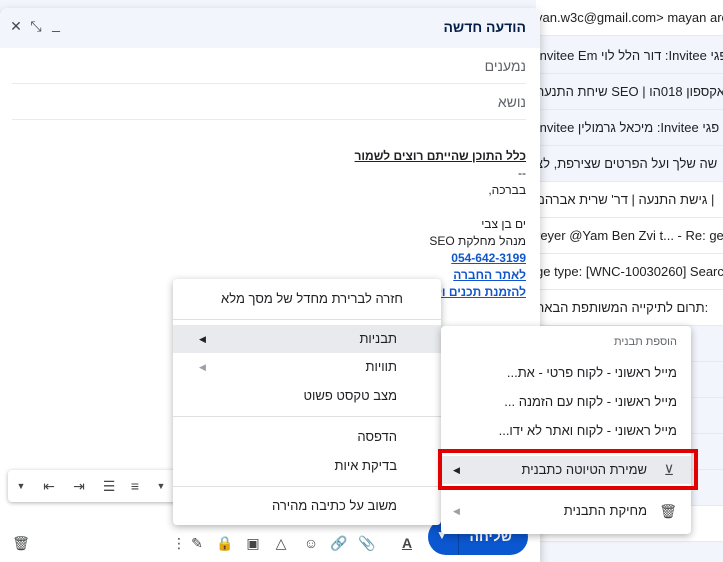 Image resolution: width=723 pixels, height=562 pixels. What do you see at coordinates (440, 156) in the screenshot?
I see `body-line: כלל התוכן שהייתם רוצים לשמור` at bounding box center [440, 156].